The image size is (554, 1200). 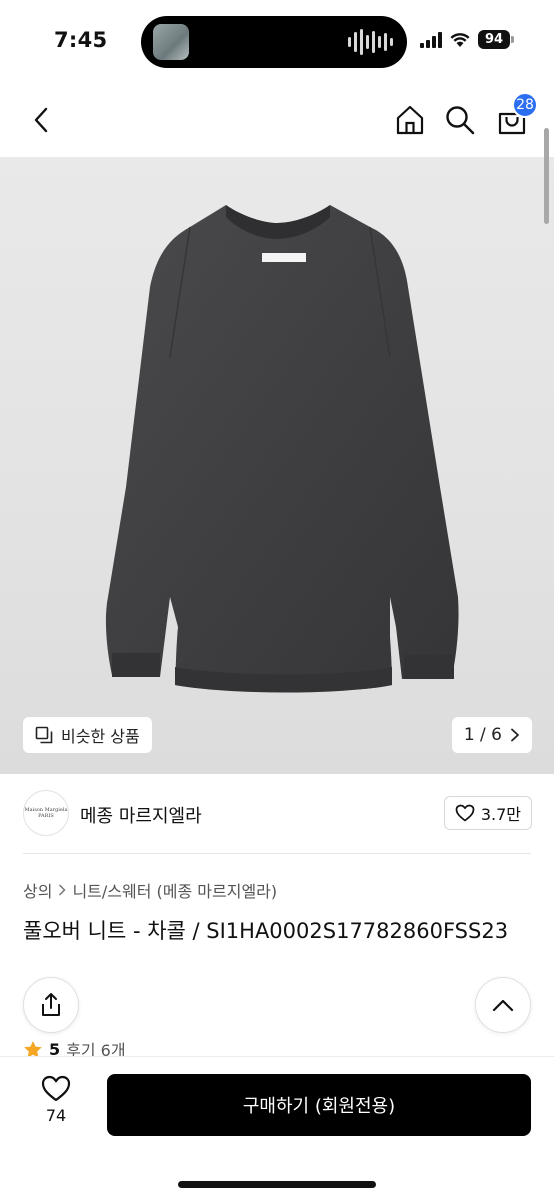 I want to click on status-bar: 7:45 94, so click(x=277, y=41).